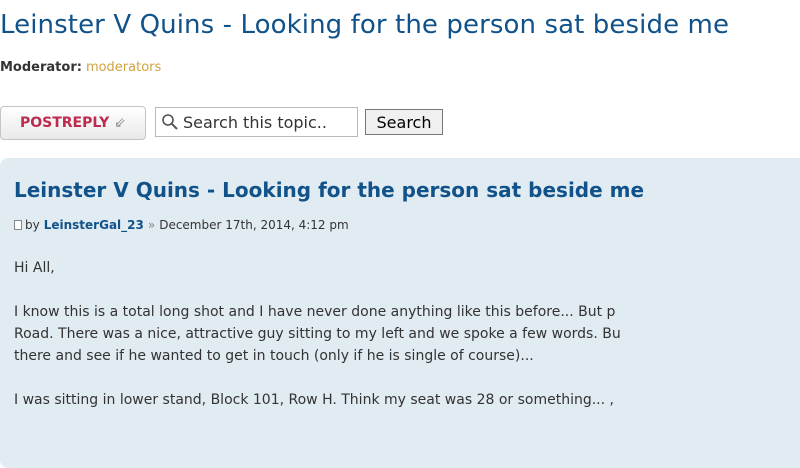  I want to click on search-input-text: Search this topic.., so click(255, 122).